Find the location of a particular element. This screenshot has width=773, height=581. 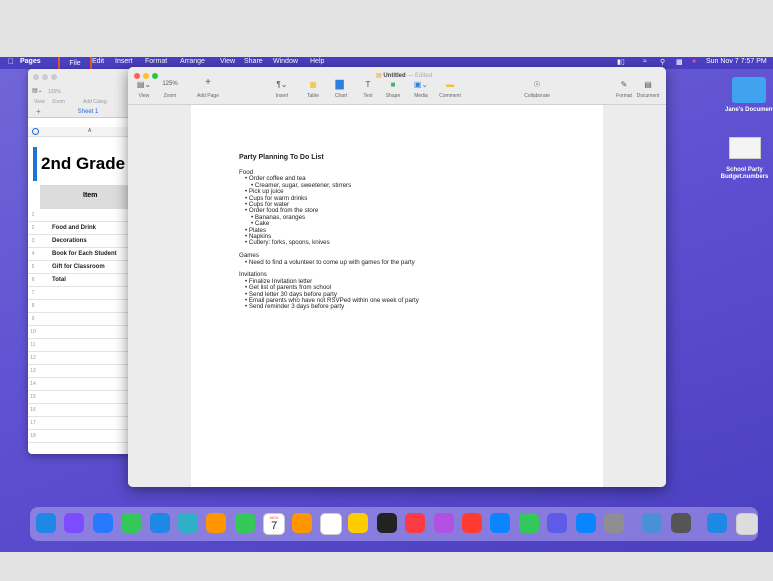

control-center-icon: ▩ is located at coordinates (679, 62).